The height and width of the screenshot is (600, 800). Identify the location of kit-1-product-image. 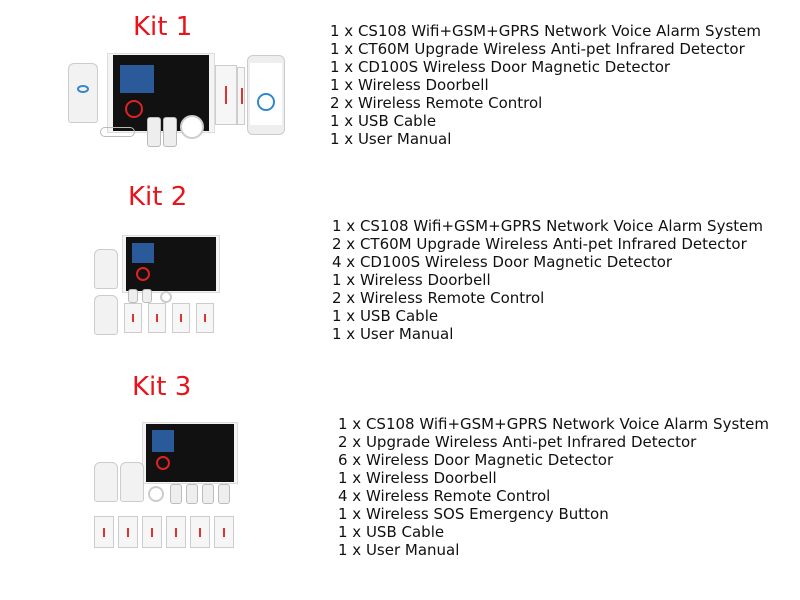
(177, 100).